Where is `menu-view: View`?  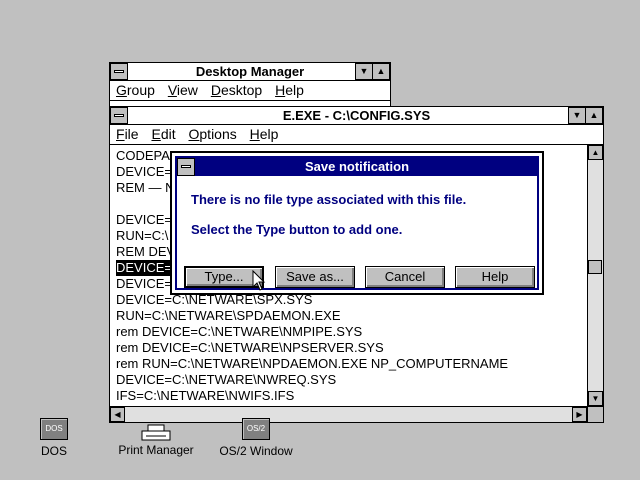
menu-view: View is located at coordinates (181, 90).